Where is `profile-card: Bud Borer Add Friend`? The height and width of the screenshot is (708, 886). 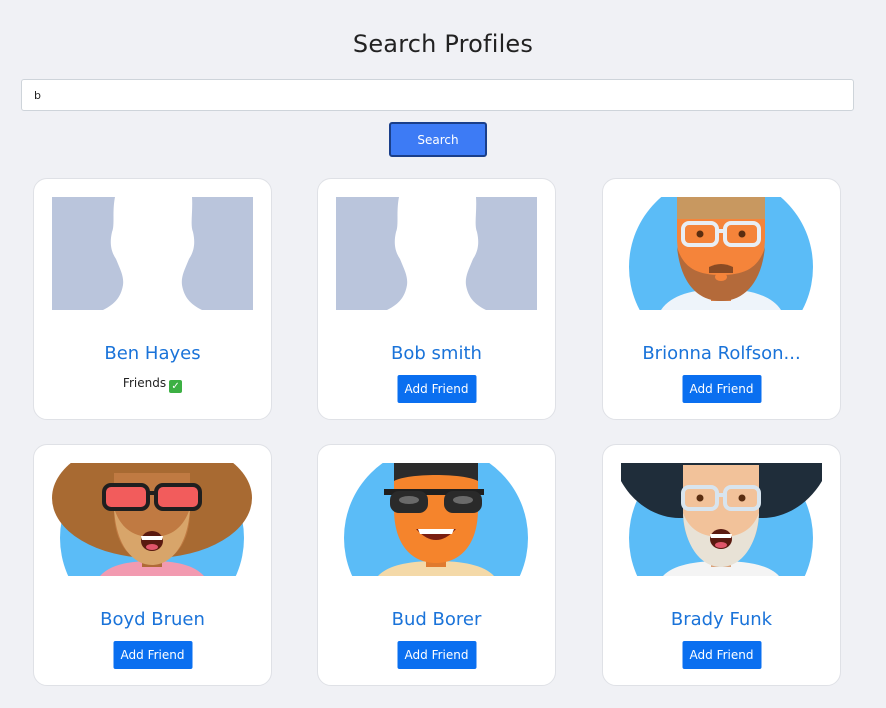
profile-card: Bud Borer Add Friend is located at coordinates (436, 565).